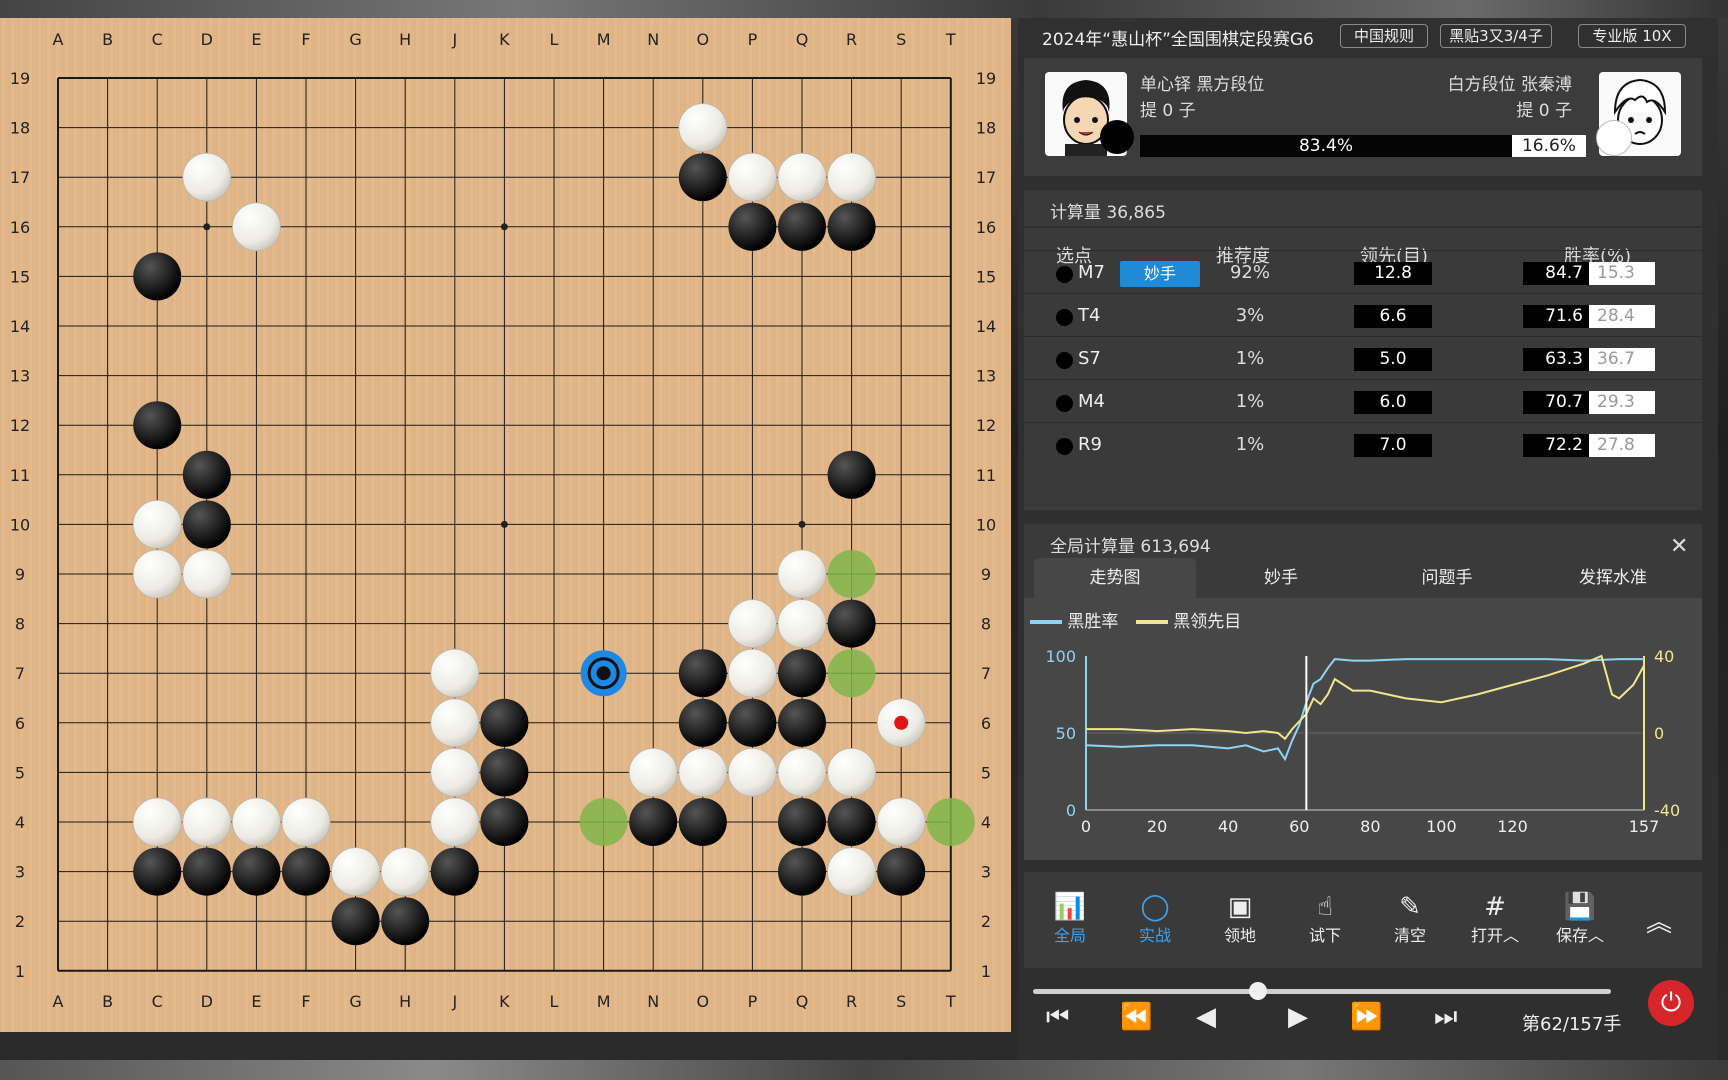  I want to click on toolbar-button: ☝ 试下, so click(1325, 919).